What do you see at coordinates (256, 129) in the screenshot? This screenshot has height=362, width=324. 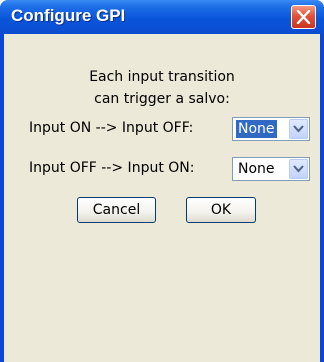 I see `on-to-off-value: None` at bounding box center [256, 129].